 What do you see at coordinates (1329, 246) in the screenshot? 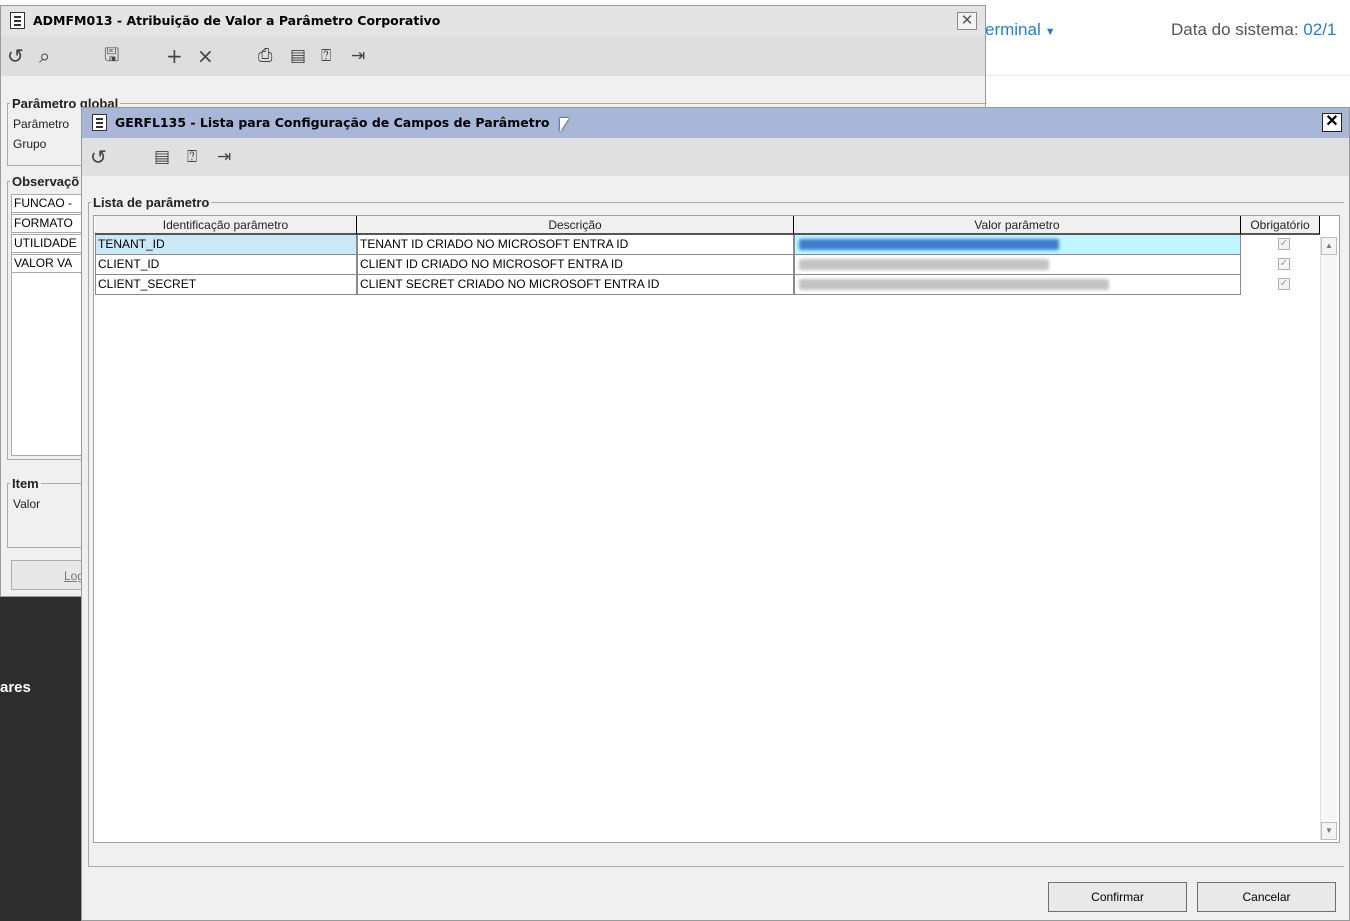
I see `scroll-up-icon: ▲` at bounding box center [1329, 246].